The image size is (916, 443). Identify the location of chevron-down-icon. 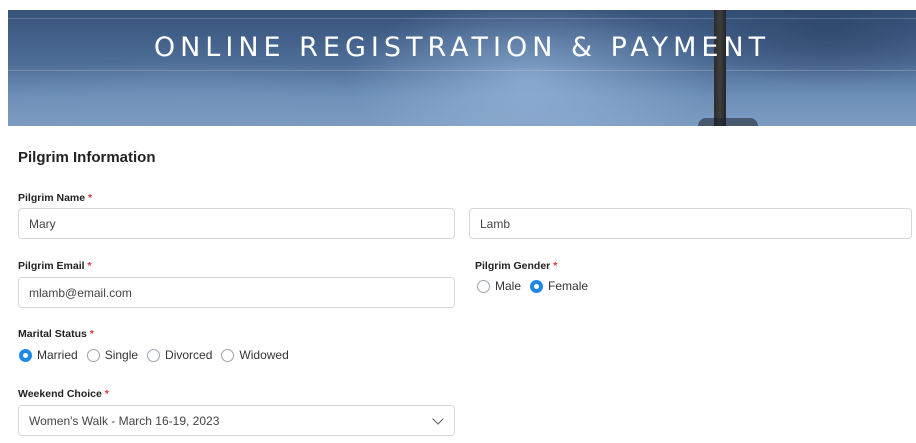
(438, 419).